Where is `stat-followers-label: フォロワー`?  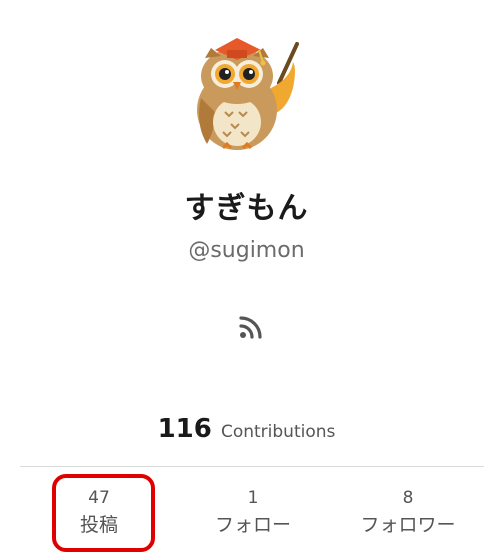 stat-followers-label: フォロワー is located at coordinates (408, 525).